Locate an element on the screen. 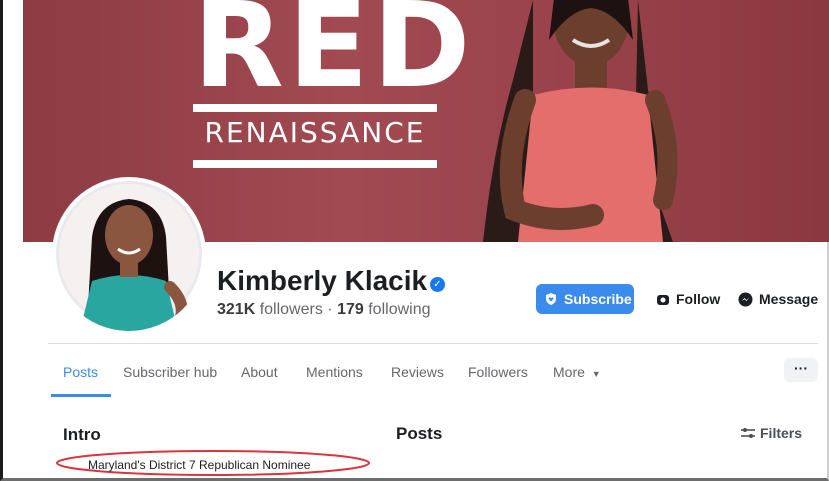 The image size is (829, 481). tab-reviews: Reviews is located at coordinates (417, 372).